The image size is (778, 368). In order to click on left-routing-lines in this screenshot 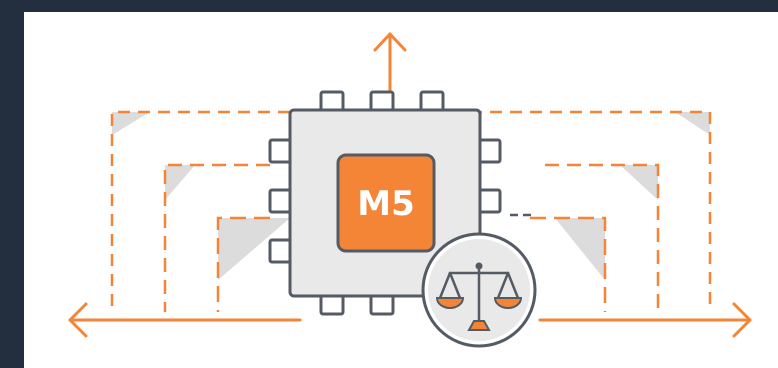, I will do `click(200, 211)`.